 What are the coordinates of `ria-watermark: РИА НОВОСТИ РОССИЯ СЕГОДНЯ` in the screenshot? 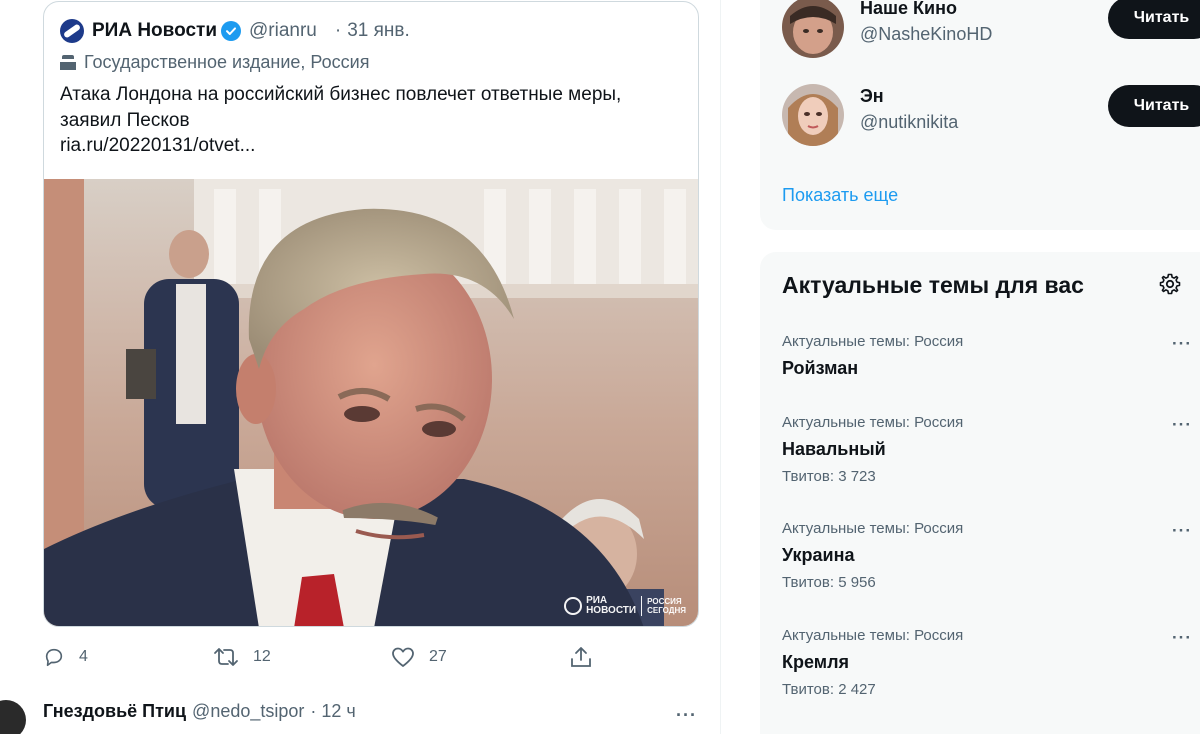 It's located at (625, 606).